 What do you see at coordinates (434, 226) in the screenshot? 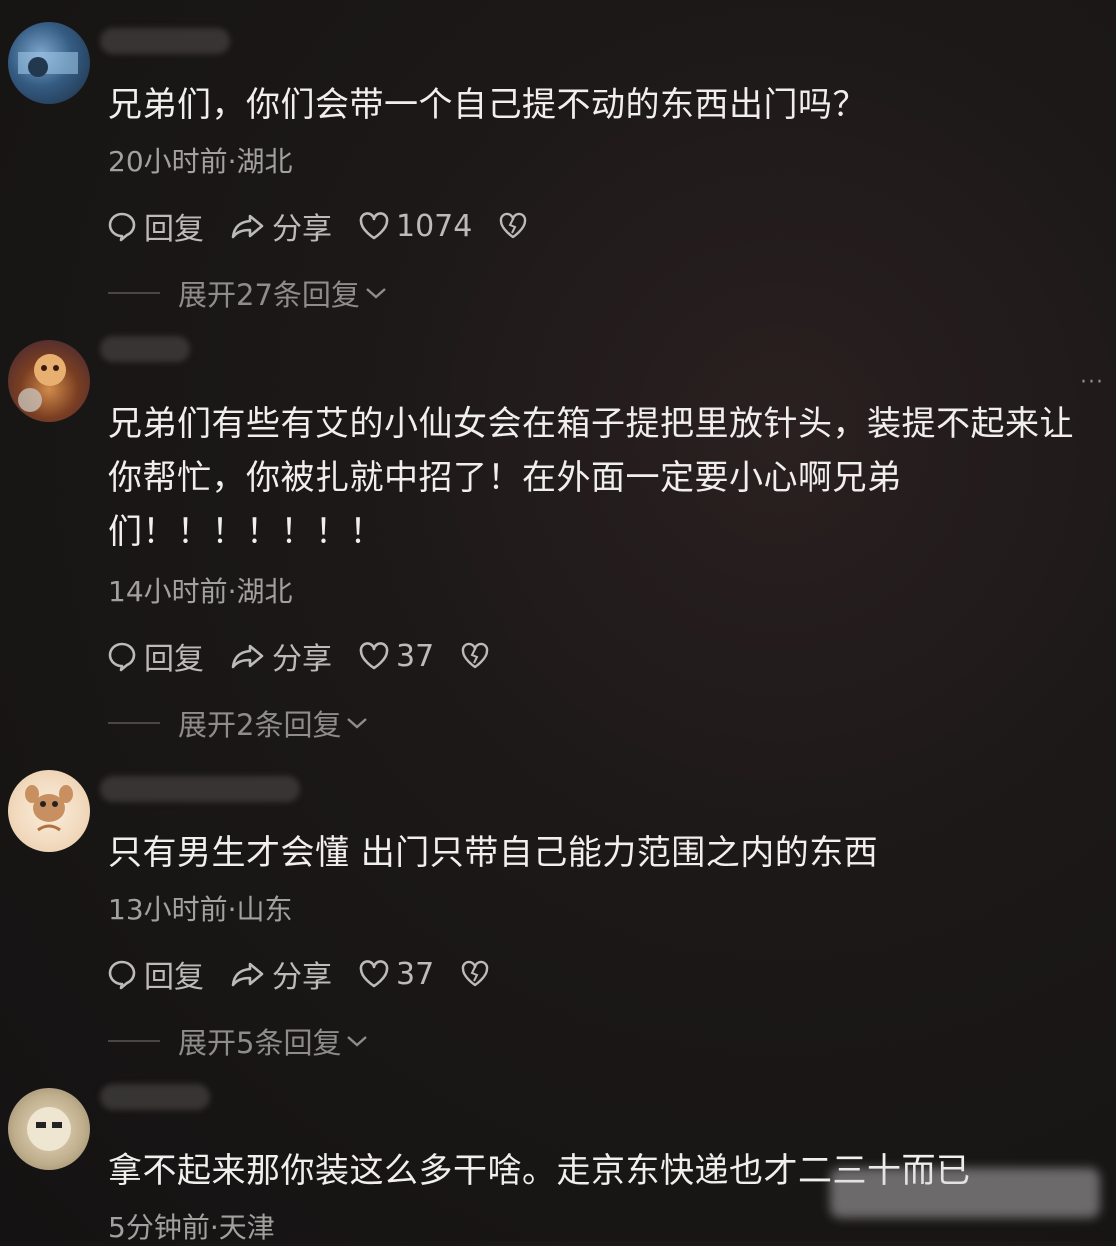
I see `like-count: 1074` at bounding box center [434, 226].